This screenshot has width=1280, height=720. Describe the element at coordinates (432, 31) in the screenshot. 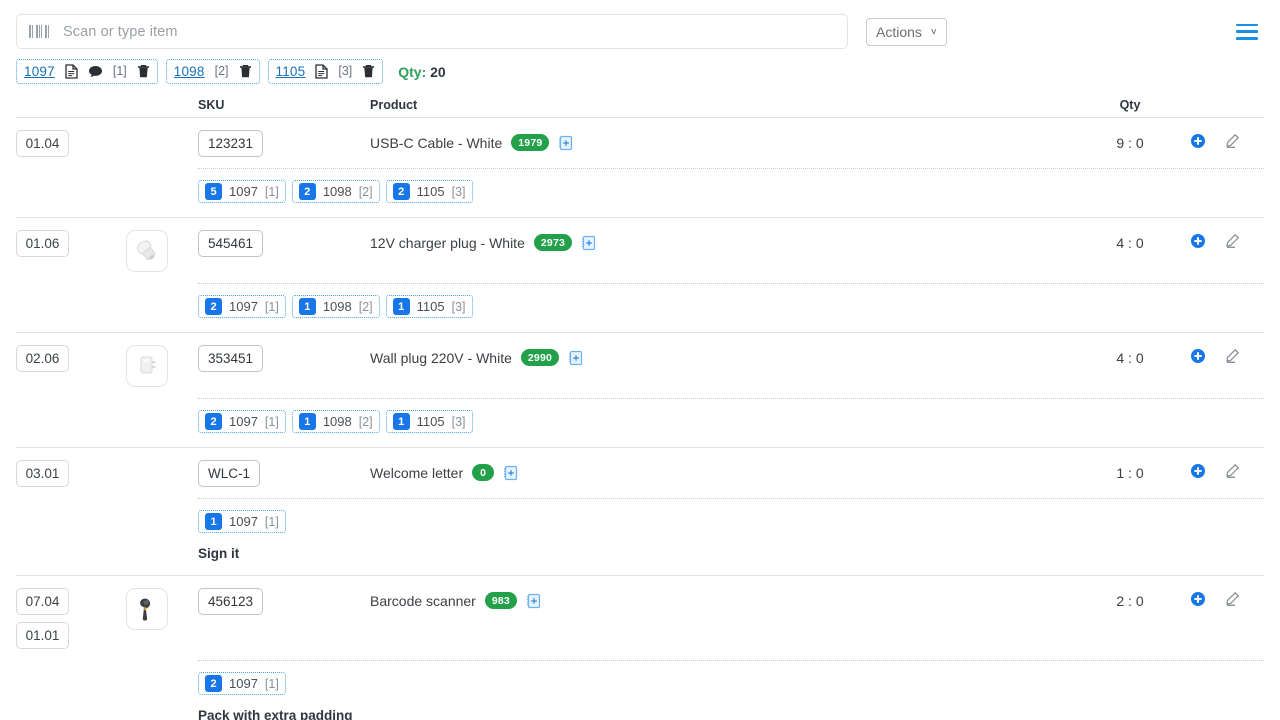

I see `scan-input-wrapper: Scan or type item` at that location.